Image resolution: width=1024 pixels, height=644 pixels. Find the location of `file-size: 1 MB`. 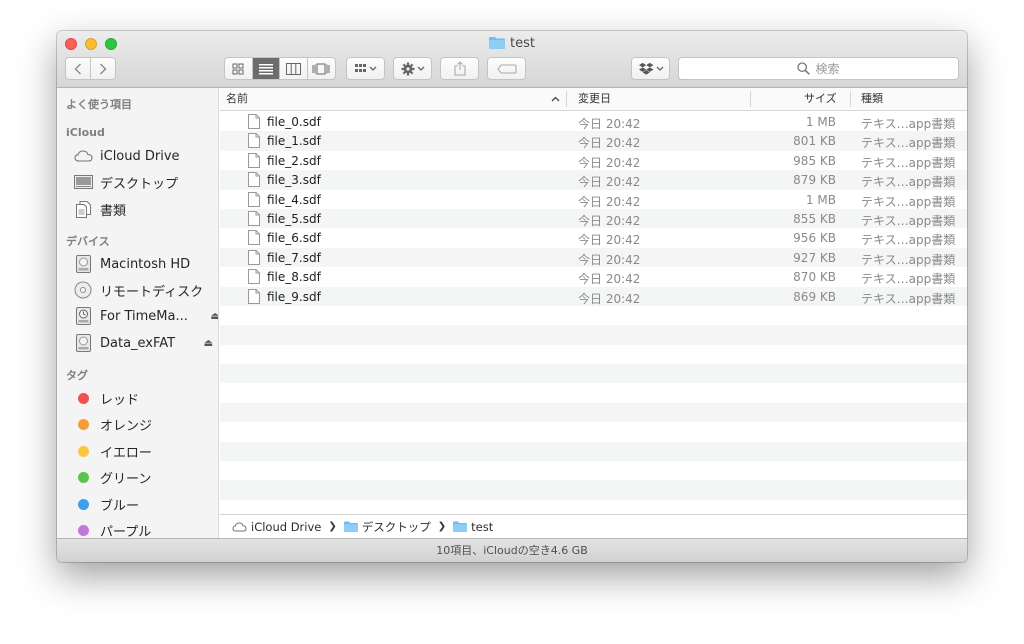

file-size: 1 MB is located at coordinates (820, 122).